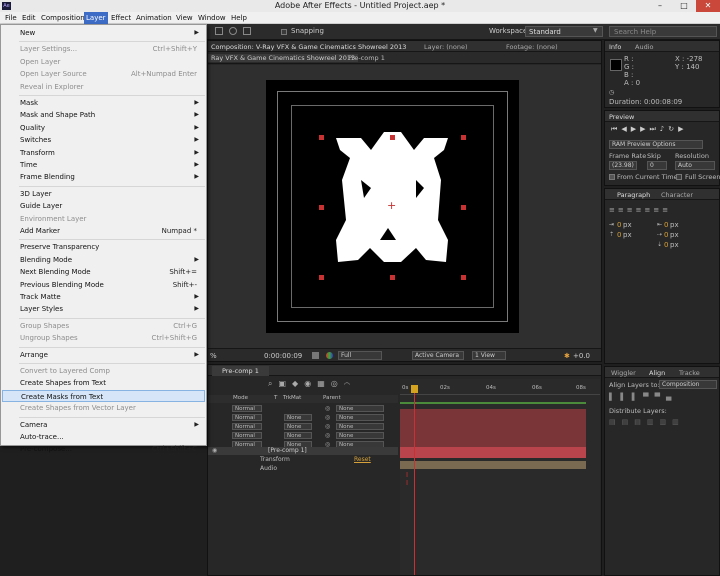  What do you see at coordinates (653, 422) in the screenshot?
I see `distribute-left-icon: ▥` at bounding box center [653, 422].